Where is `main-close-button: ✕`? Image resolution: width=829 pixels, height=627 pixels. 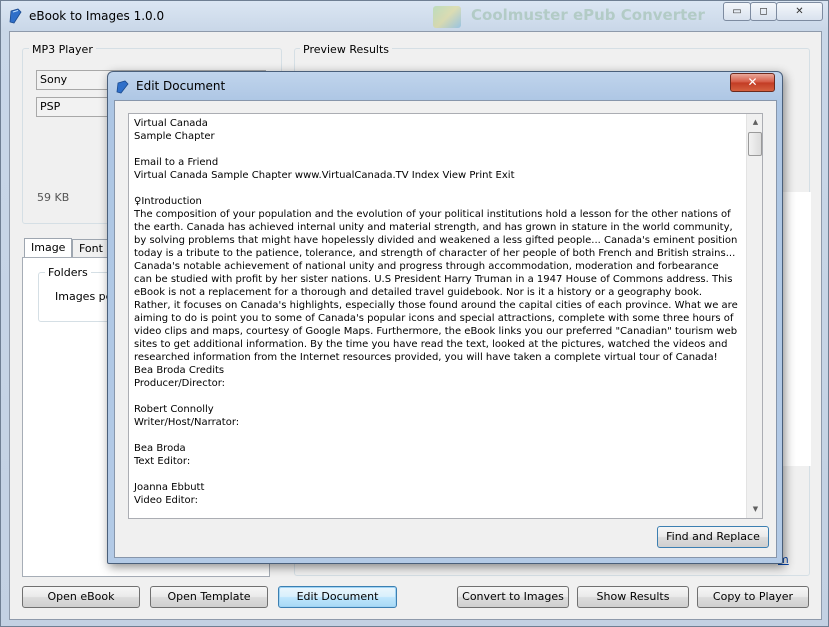 main-close-button: ✕ is located at coordinates (799, 11).